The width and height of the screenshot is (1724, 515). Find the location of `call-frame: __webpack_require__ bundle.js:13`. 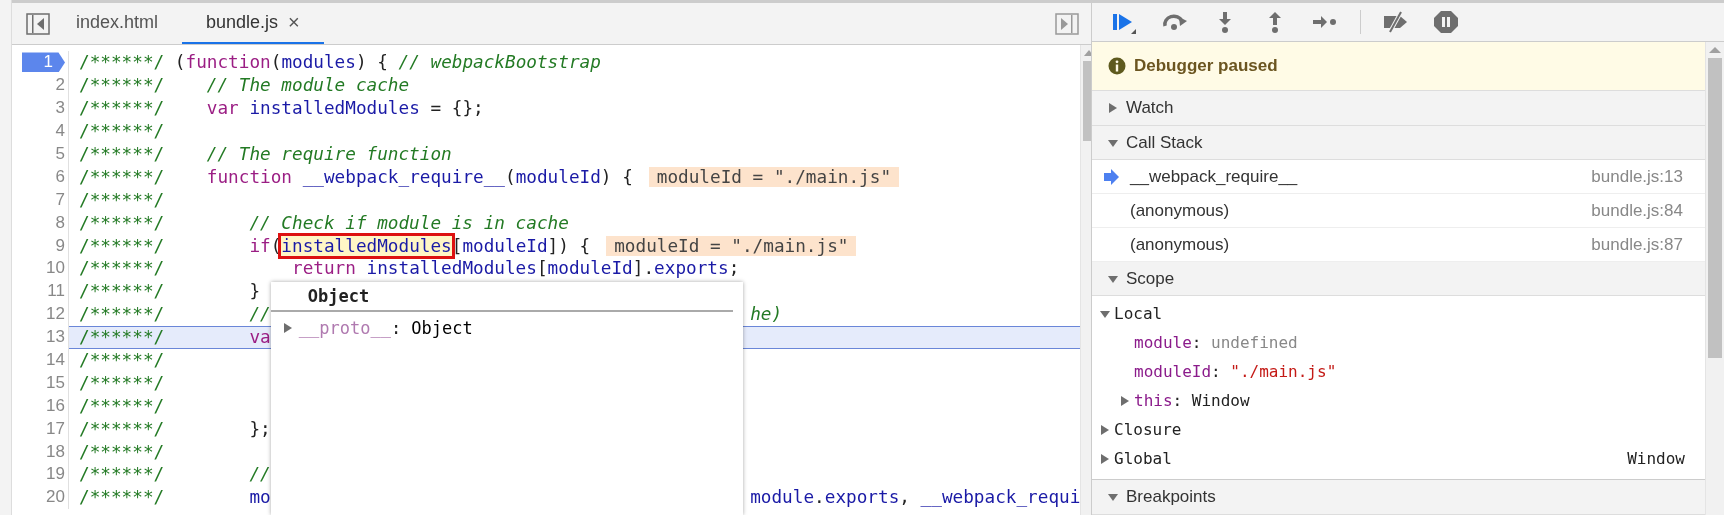

call-frame: __webpack_require__ bundle.js:13 is located at coordinates (1398, 177).